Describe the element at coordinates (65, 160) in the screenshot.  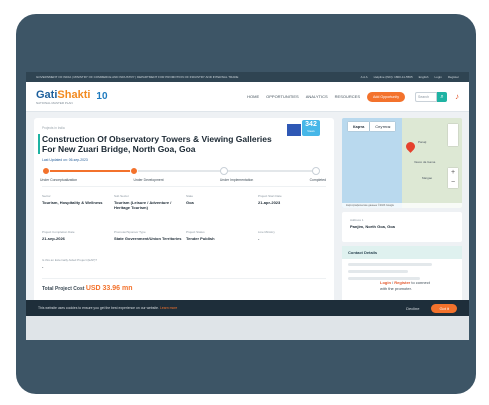
I see `last-updated: Last Updated on: 06-sep-2023` at that location.